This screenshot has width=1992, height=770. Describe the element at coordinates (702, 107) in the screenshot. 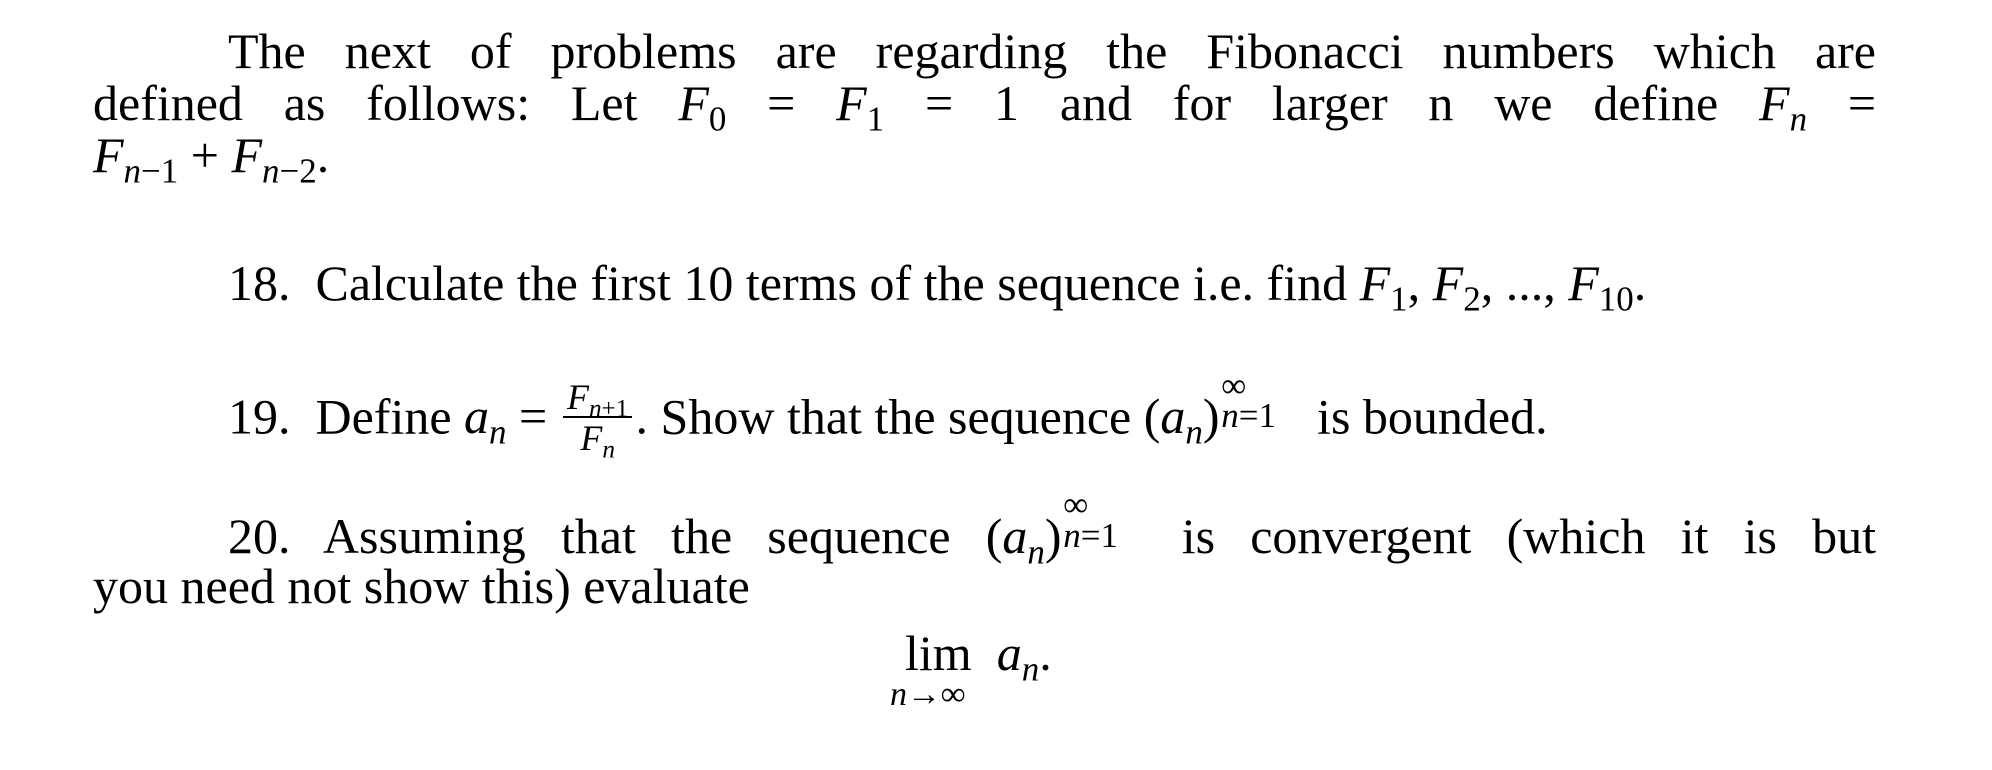

I see `math-f0: F0` at that location.